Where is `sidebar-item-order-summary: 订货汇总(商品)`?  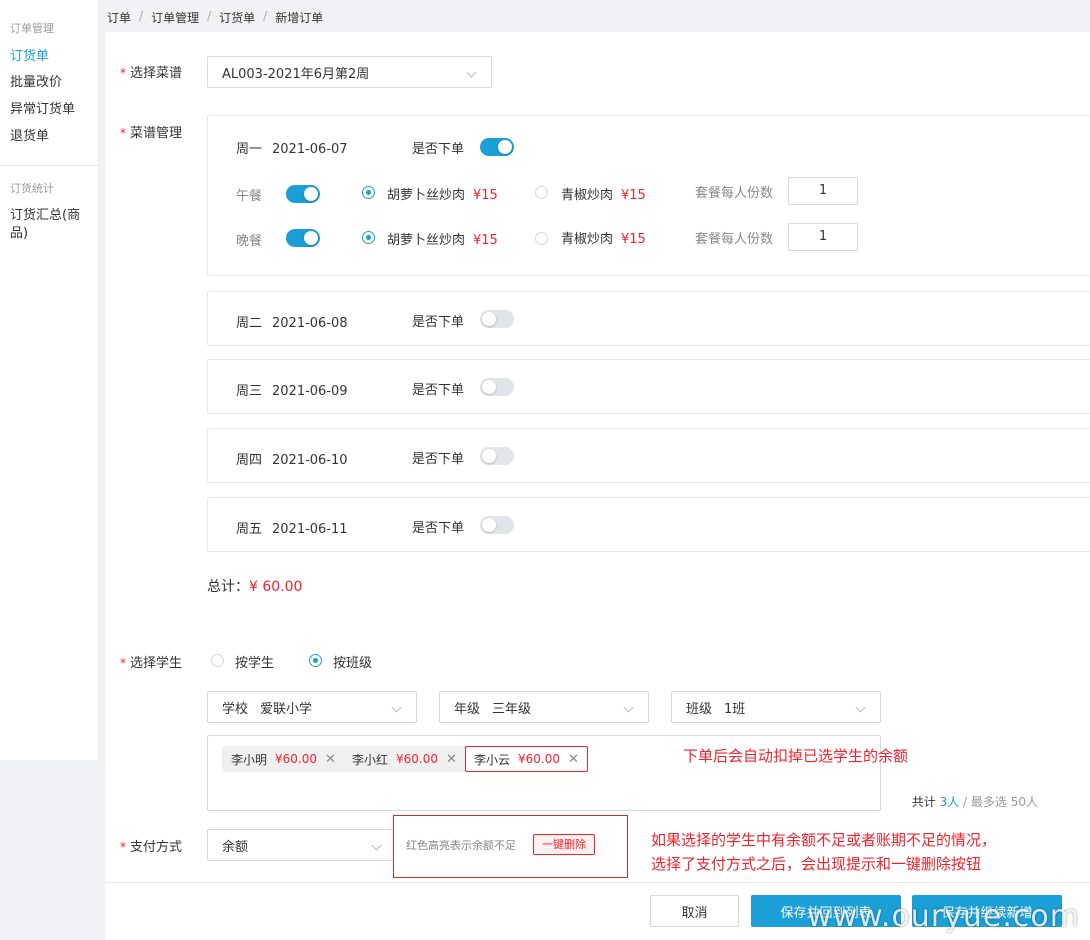 sidebar-item-order-summary: 订货汇总(商品) is located at coordinates (49, 225).